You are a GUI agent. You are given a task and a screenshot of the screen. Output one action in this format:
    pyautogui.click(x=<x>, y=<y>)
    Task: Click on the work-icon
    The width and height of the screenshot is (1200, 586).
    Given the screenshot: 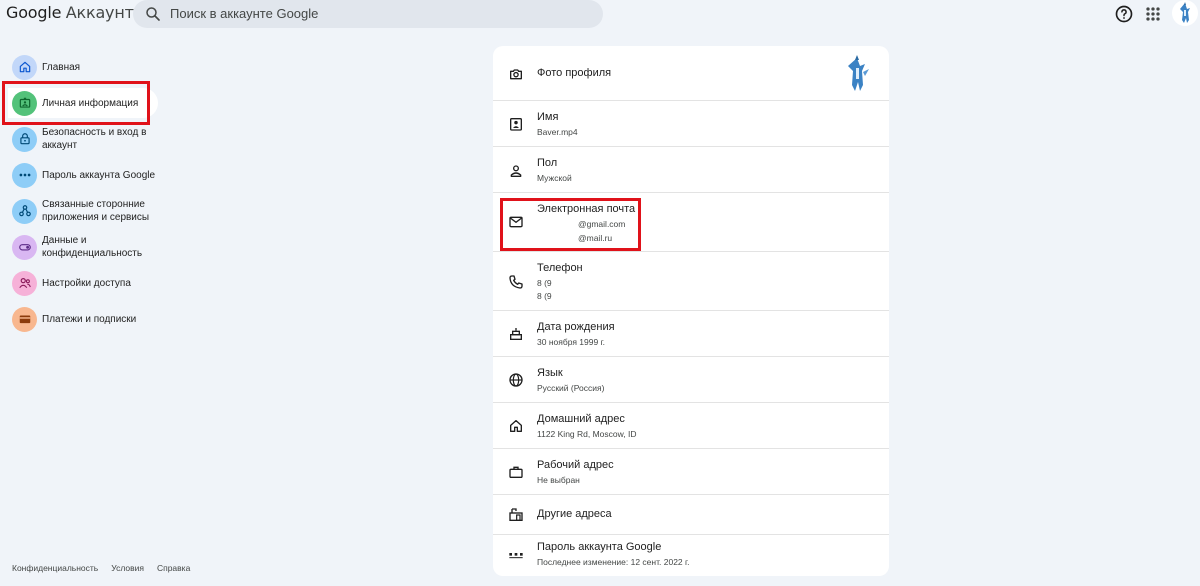 What is the action you would take?
    pyautogui.click(x=516, y=472)
    